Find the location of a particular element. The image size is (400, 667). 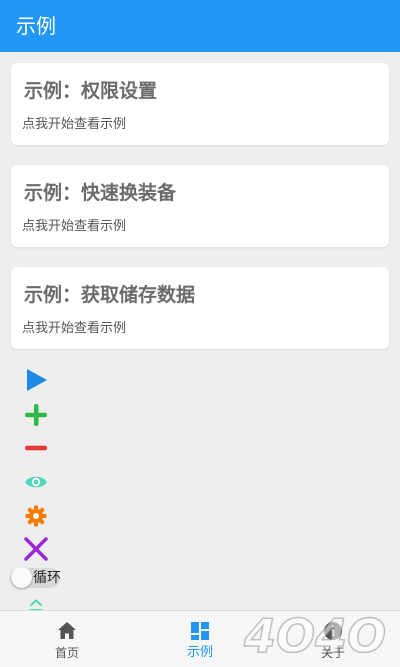

play-button is located at coordinates (36, 380).